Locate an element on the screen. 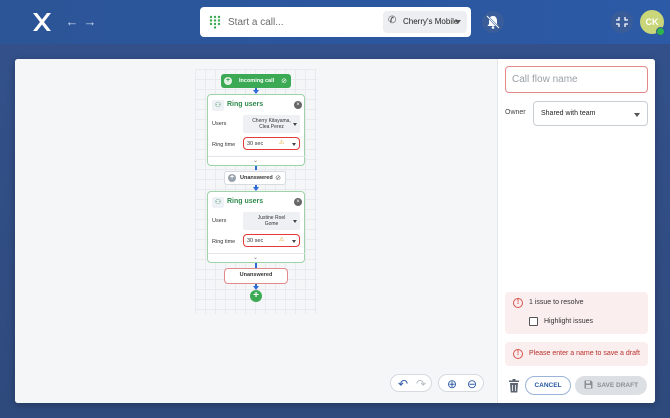 Image resolution: width=670 pixels, height=418 pixels. unanswered-branch: + Unanswered ⊘ is located at coordinates (255, 178).